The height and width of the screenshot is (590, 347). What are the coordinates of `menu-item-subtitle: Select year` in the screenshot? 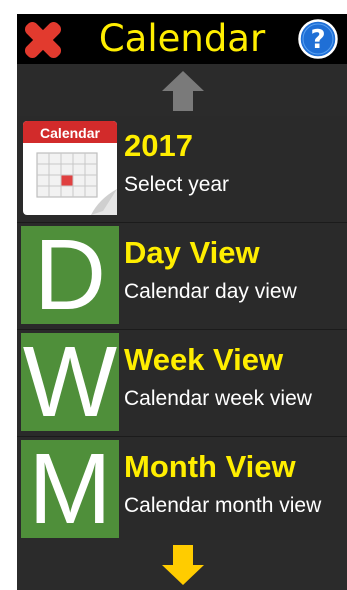 It's located at (177, 184).